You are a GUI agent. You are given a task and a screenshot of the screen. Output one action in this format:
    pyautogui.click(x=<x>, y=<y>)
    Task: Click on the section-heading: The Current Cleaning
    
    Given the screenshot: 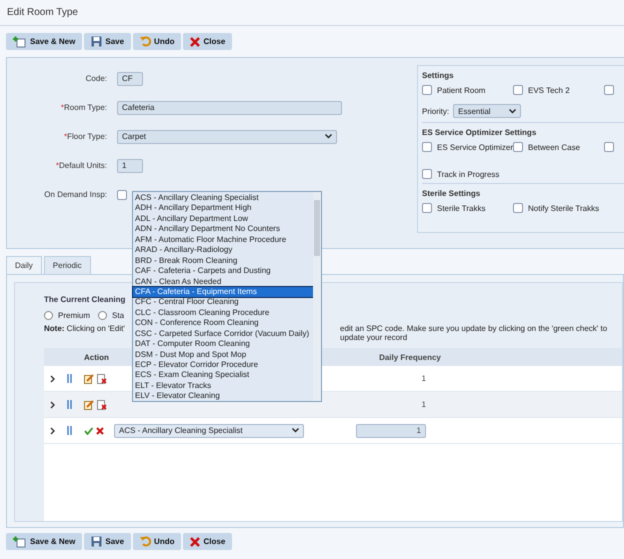 What is the action you would take?
    pyautogui.click(x=85, y=299)
    